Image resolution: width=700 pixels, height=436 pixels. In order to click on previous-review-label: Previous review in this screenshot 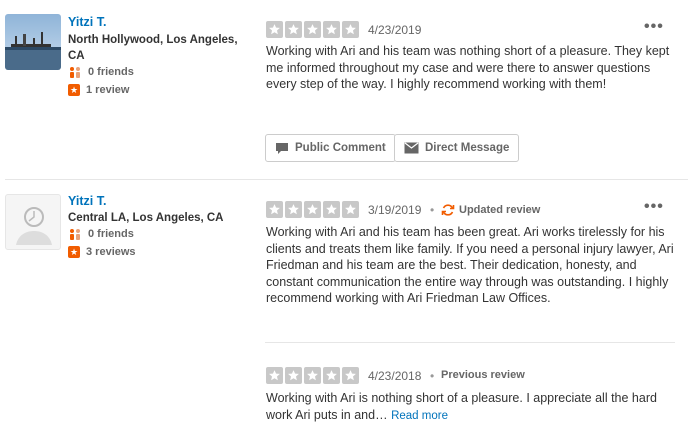, I will do `click(483, 375)`.